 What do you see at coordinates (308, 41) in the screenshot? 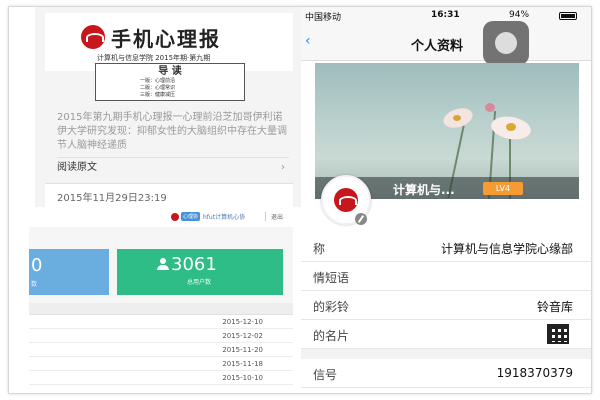
I see `back-icon: ‹` at bounding box center [308, 41].